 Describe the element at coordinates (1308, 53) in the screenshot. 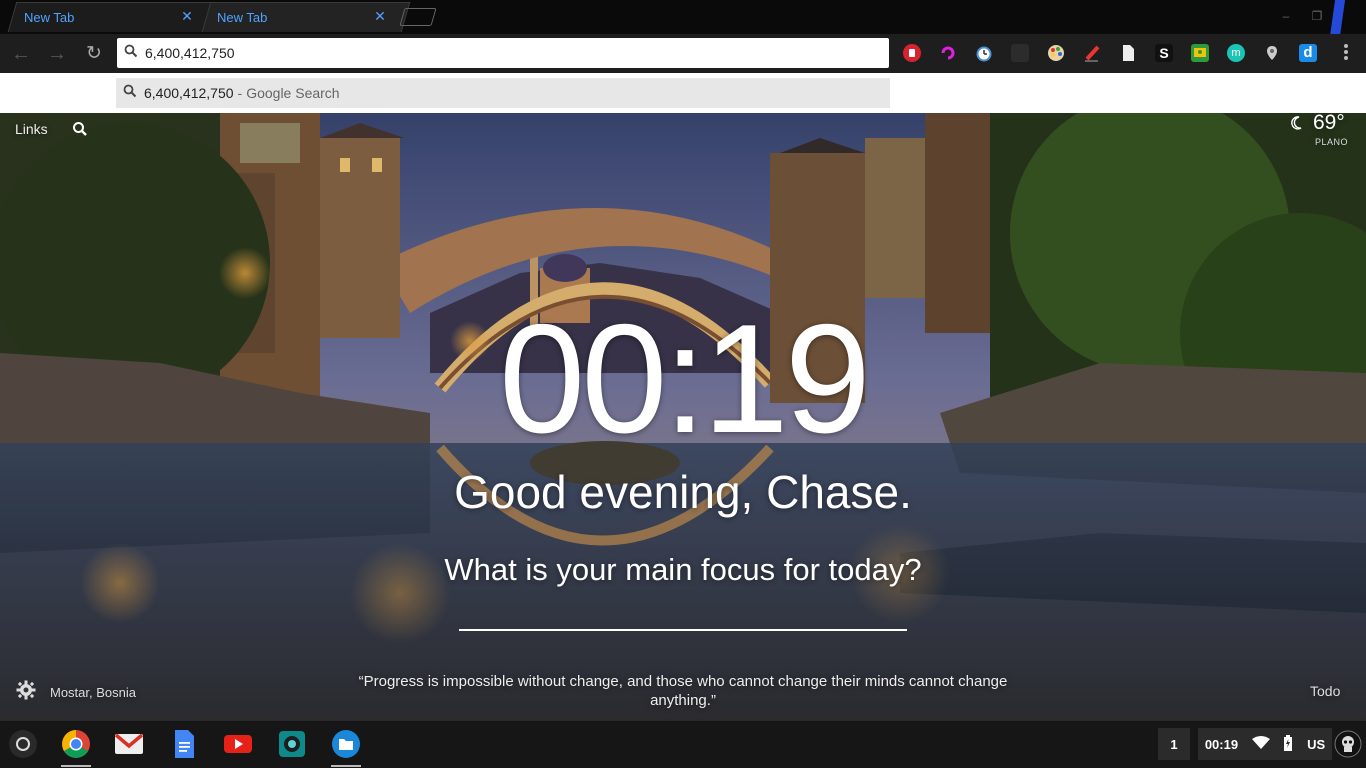

I see `d-extension-icon: d` at that location.